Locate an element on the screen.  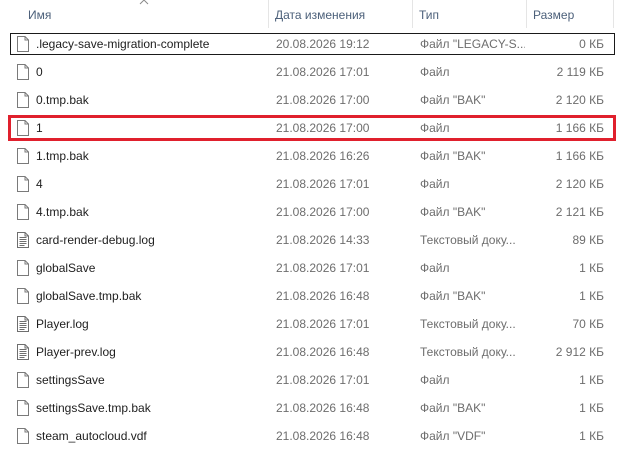
column-header-bar: Имя Дата изменения Тип Размер is located at coordinates (317, 14).